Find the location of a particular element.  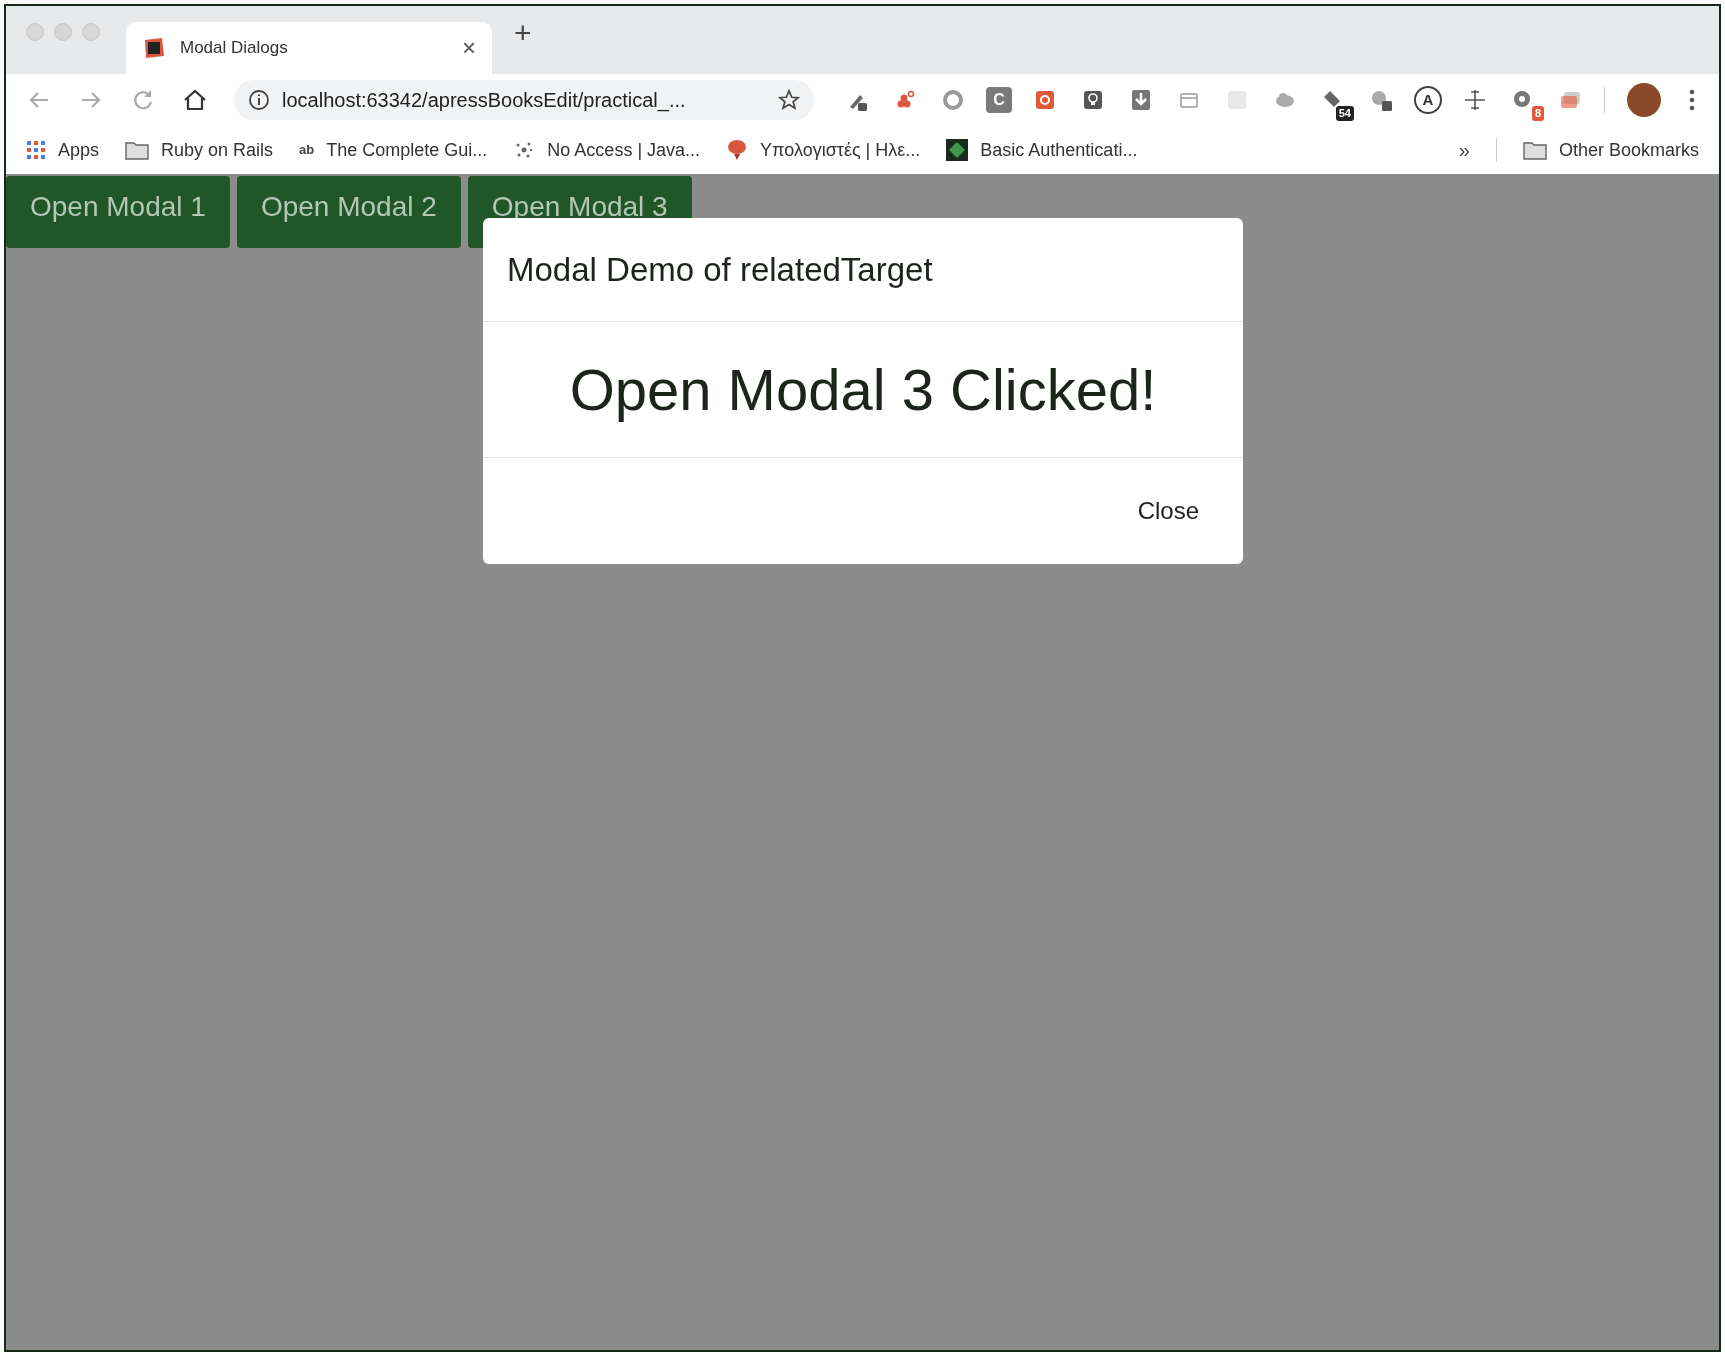

menu-icon is located at coordinates (1692, 100).